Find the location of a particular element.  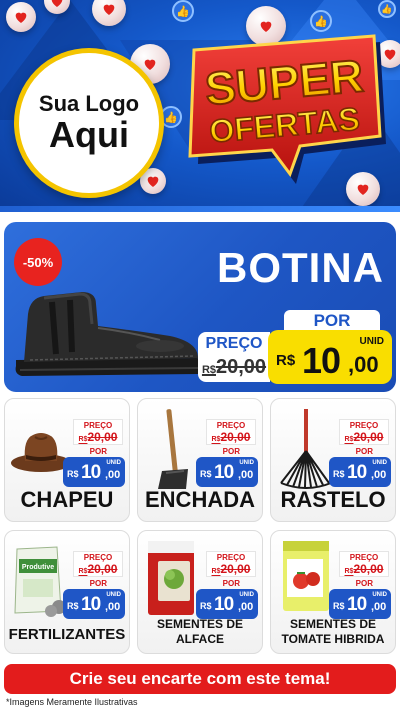

product-name: FERTILIZANTES is located at coordinates (67, 634).